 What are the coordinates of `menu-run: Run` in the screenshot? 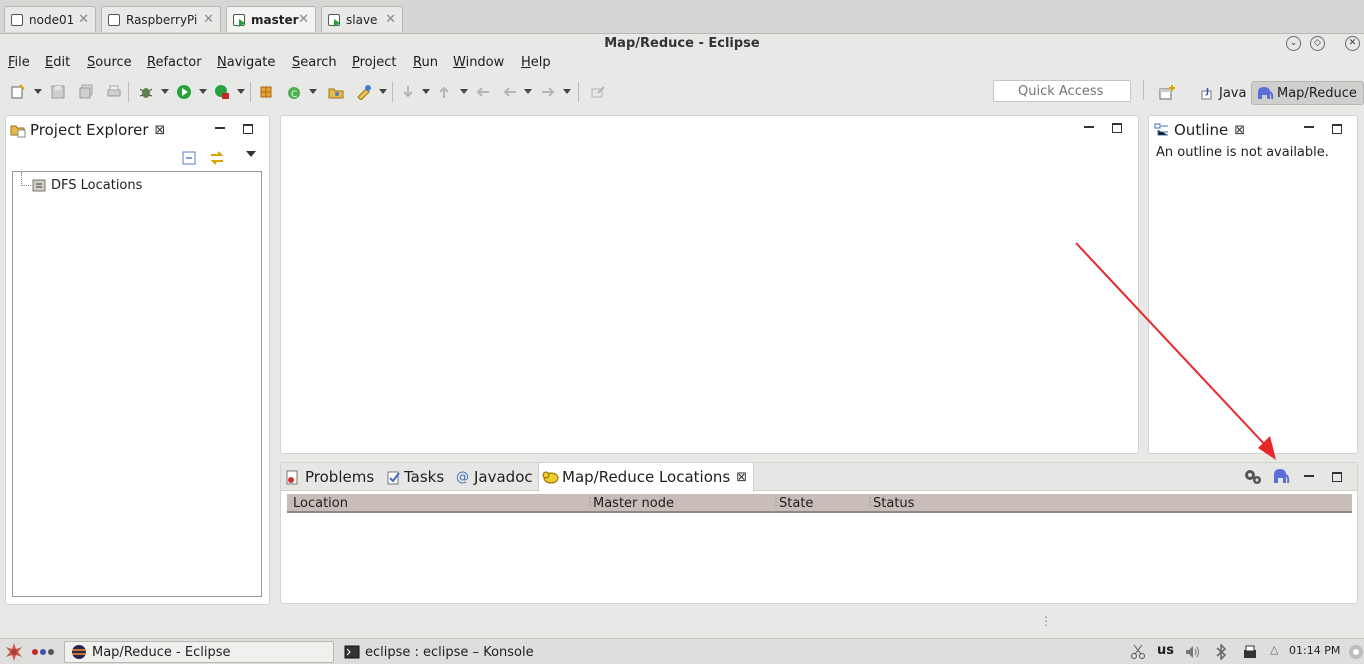 It's located at (425, 62).